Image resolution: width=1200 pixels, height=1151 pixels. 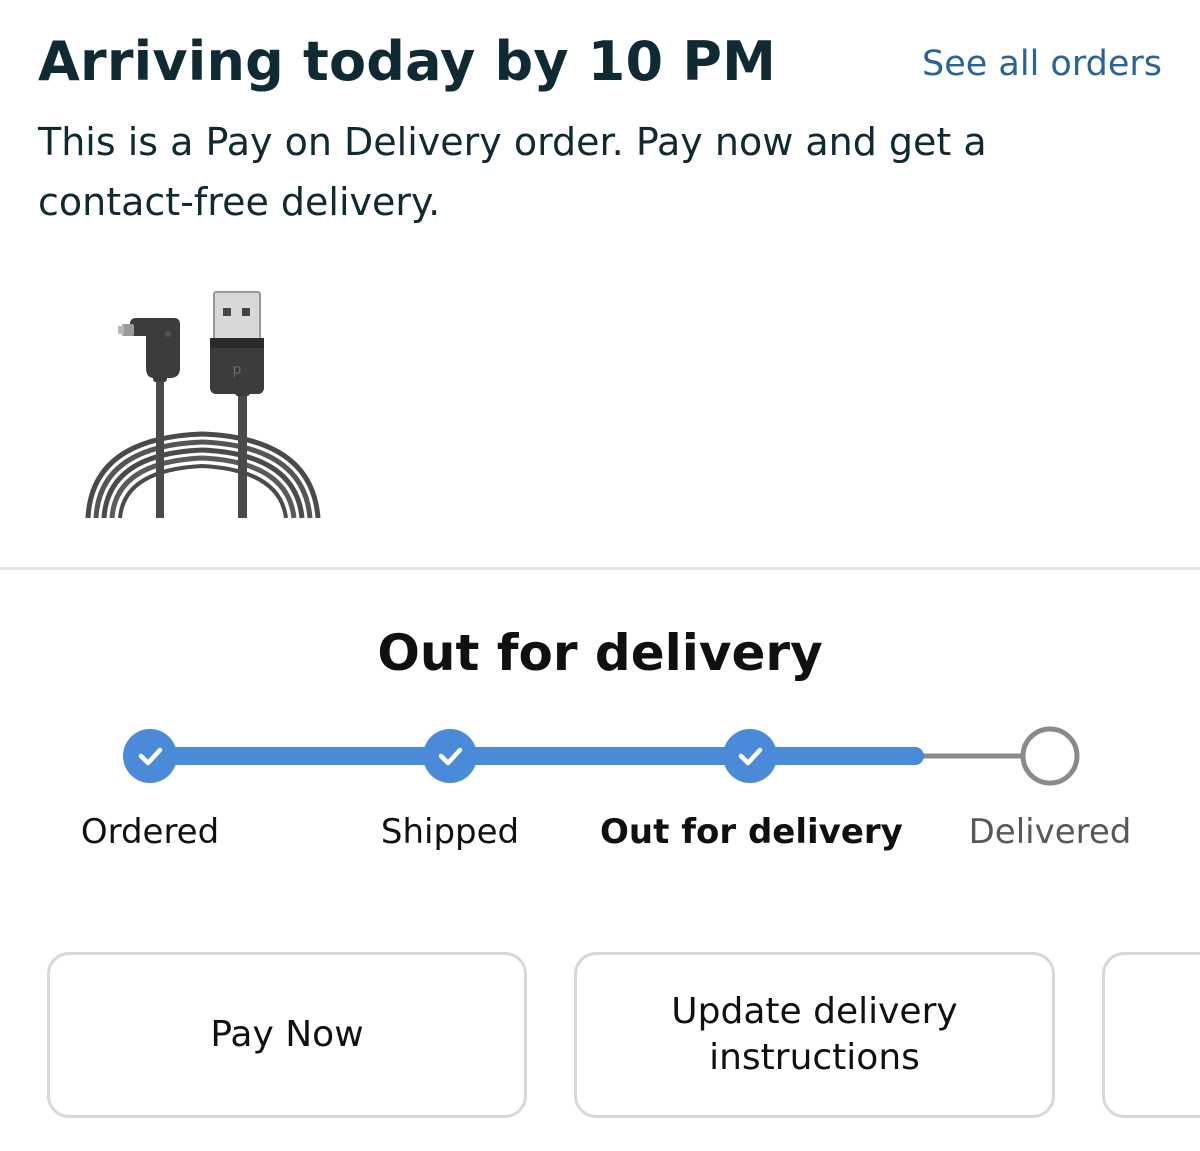 What do you see at coordinates (202, 404) in the screenshot?
I see `usb-cable-product-image: p` at bounding box center [202, 404].